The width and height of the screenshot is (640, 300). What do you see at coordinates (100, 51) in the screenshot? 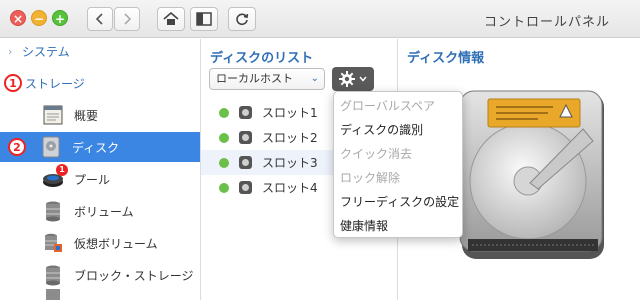
I see `sidebar-item-system: › システム` at bounding box center [100, 51].